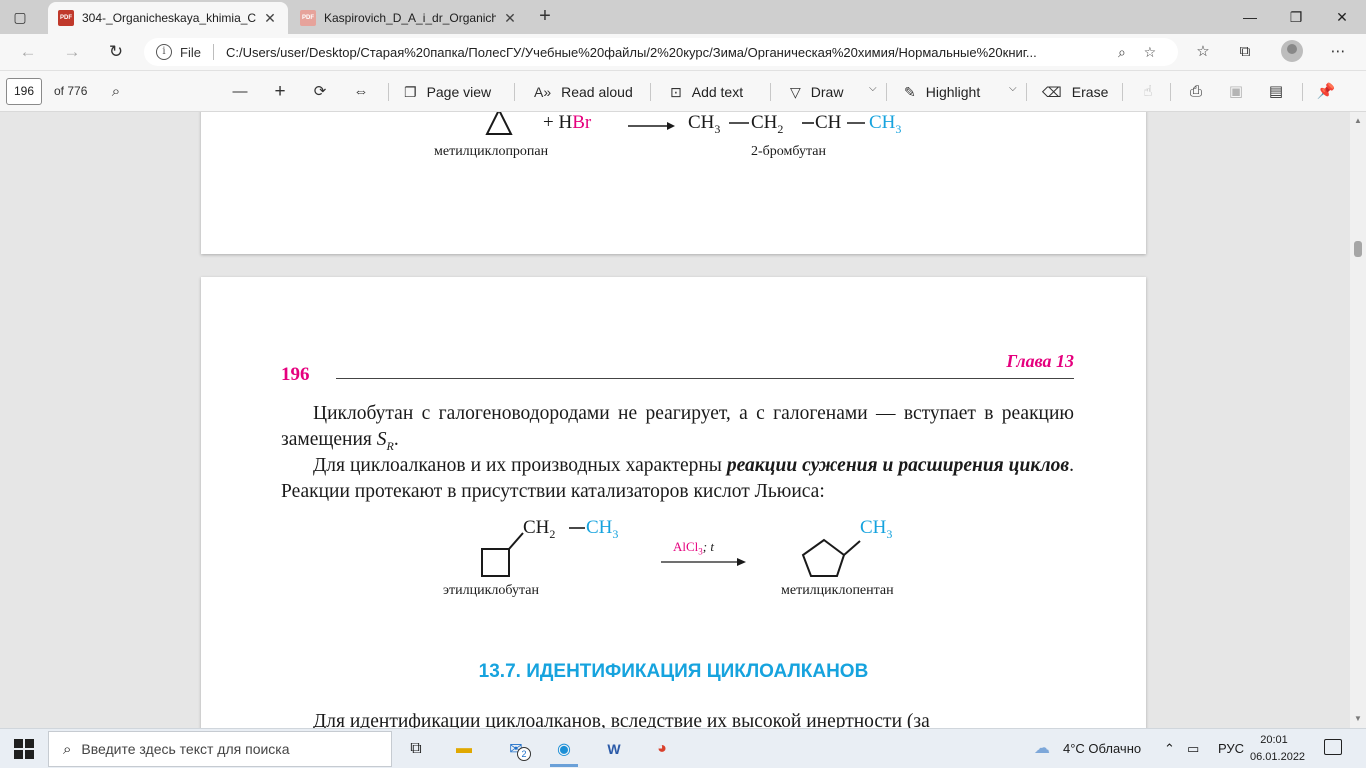 The width and height of the screenshot is (1366, 768). I want to click on ch: CH, so click(828, 122).